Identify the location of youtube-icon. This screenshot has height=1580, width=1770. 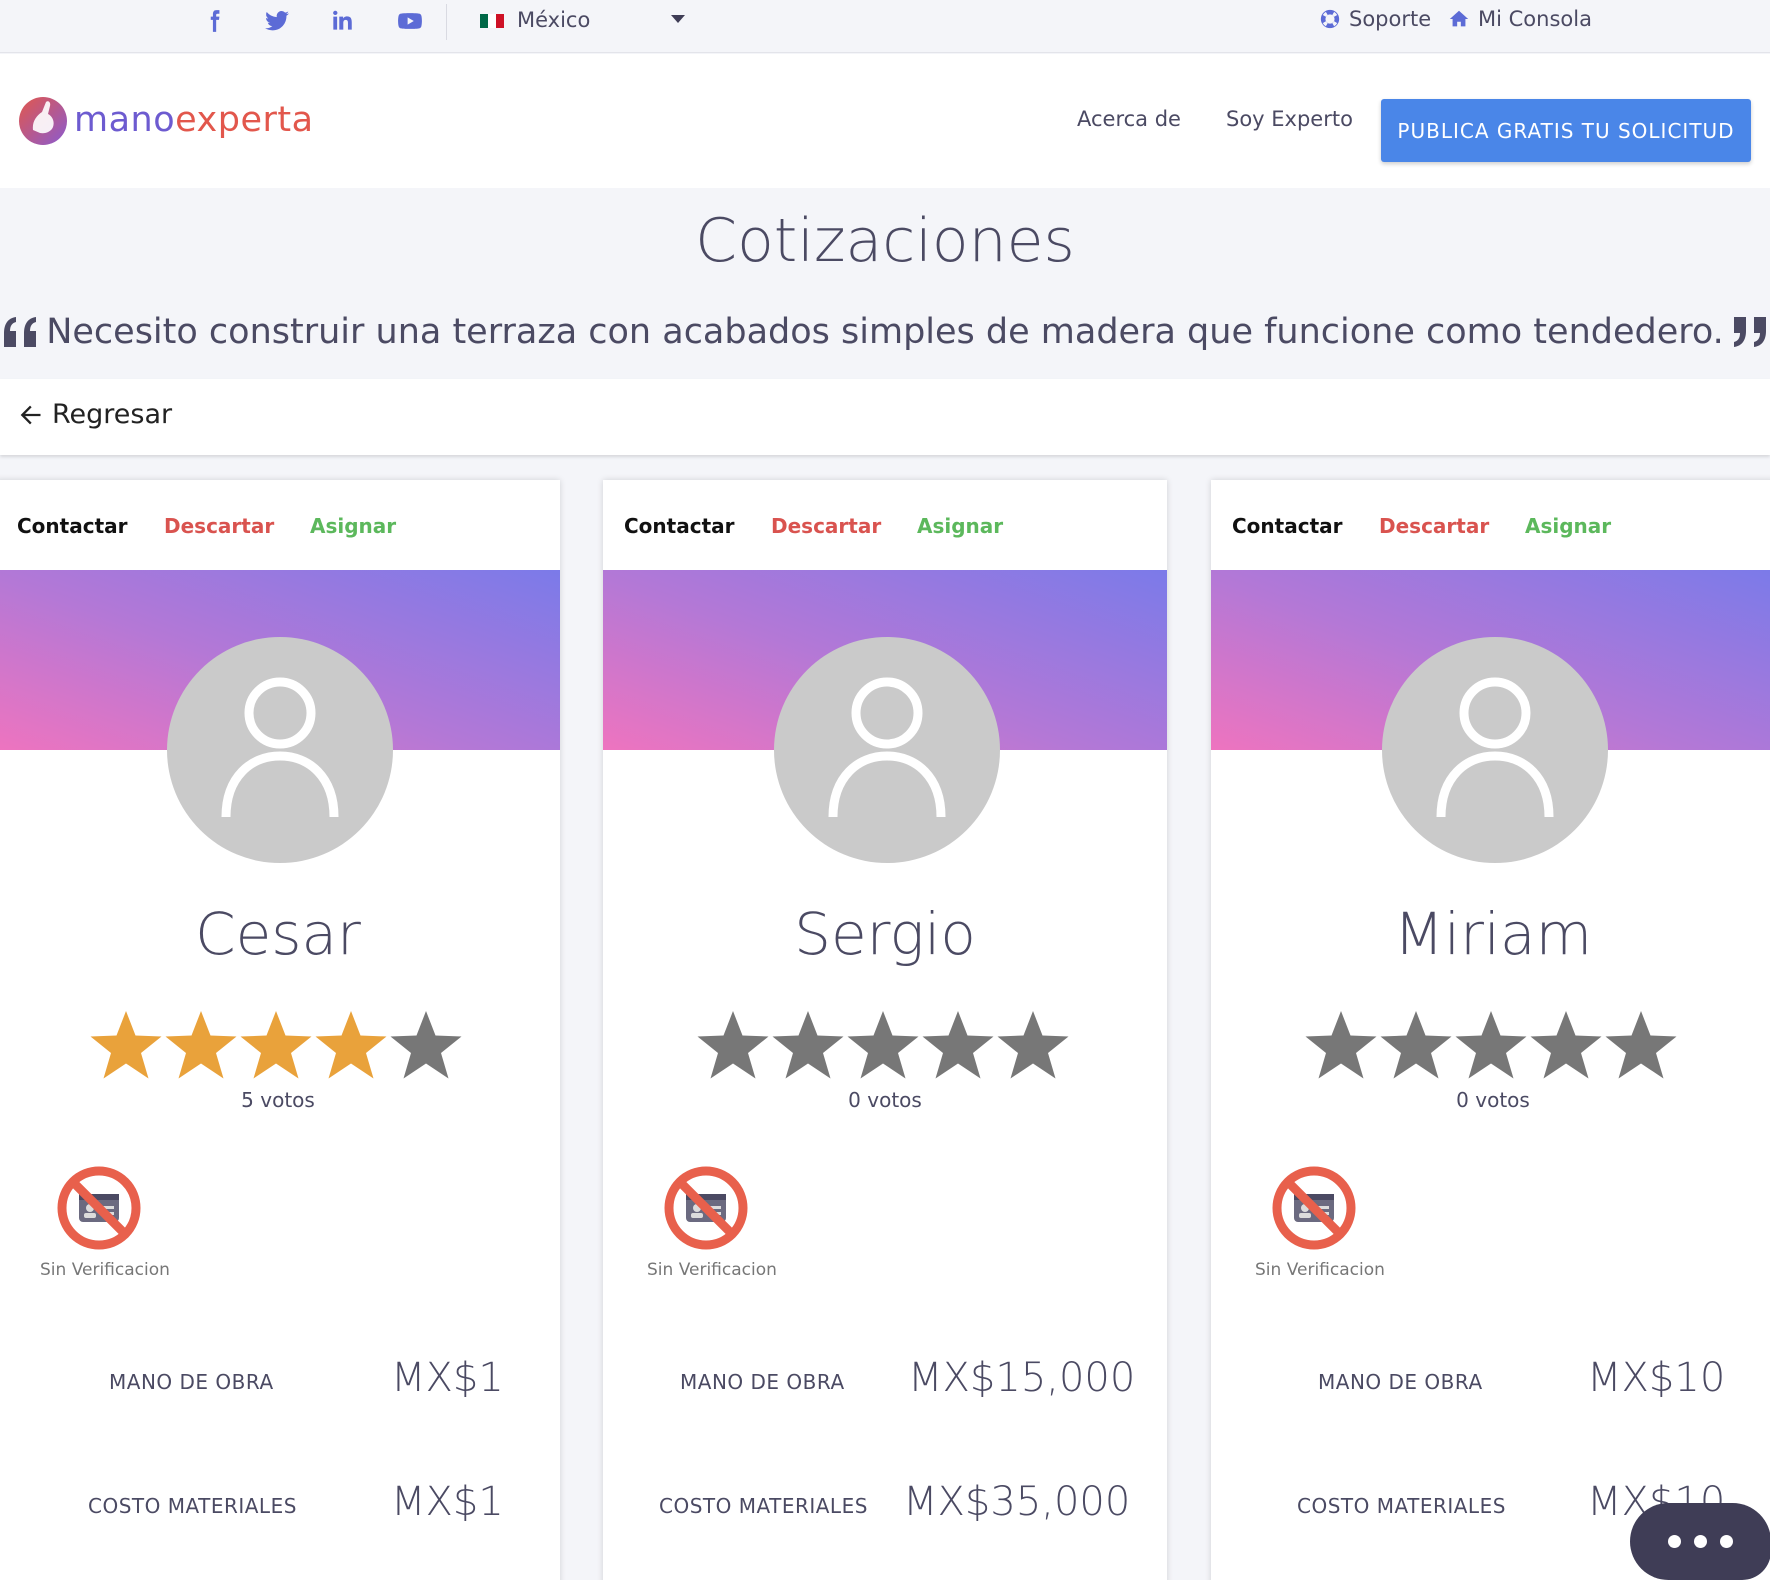
(410, 21).